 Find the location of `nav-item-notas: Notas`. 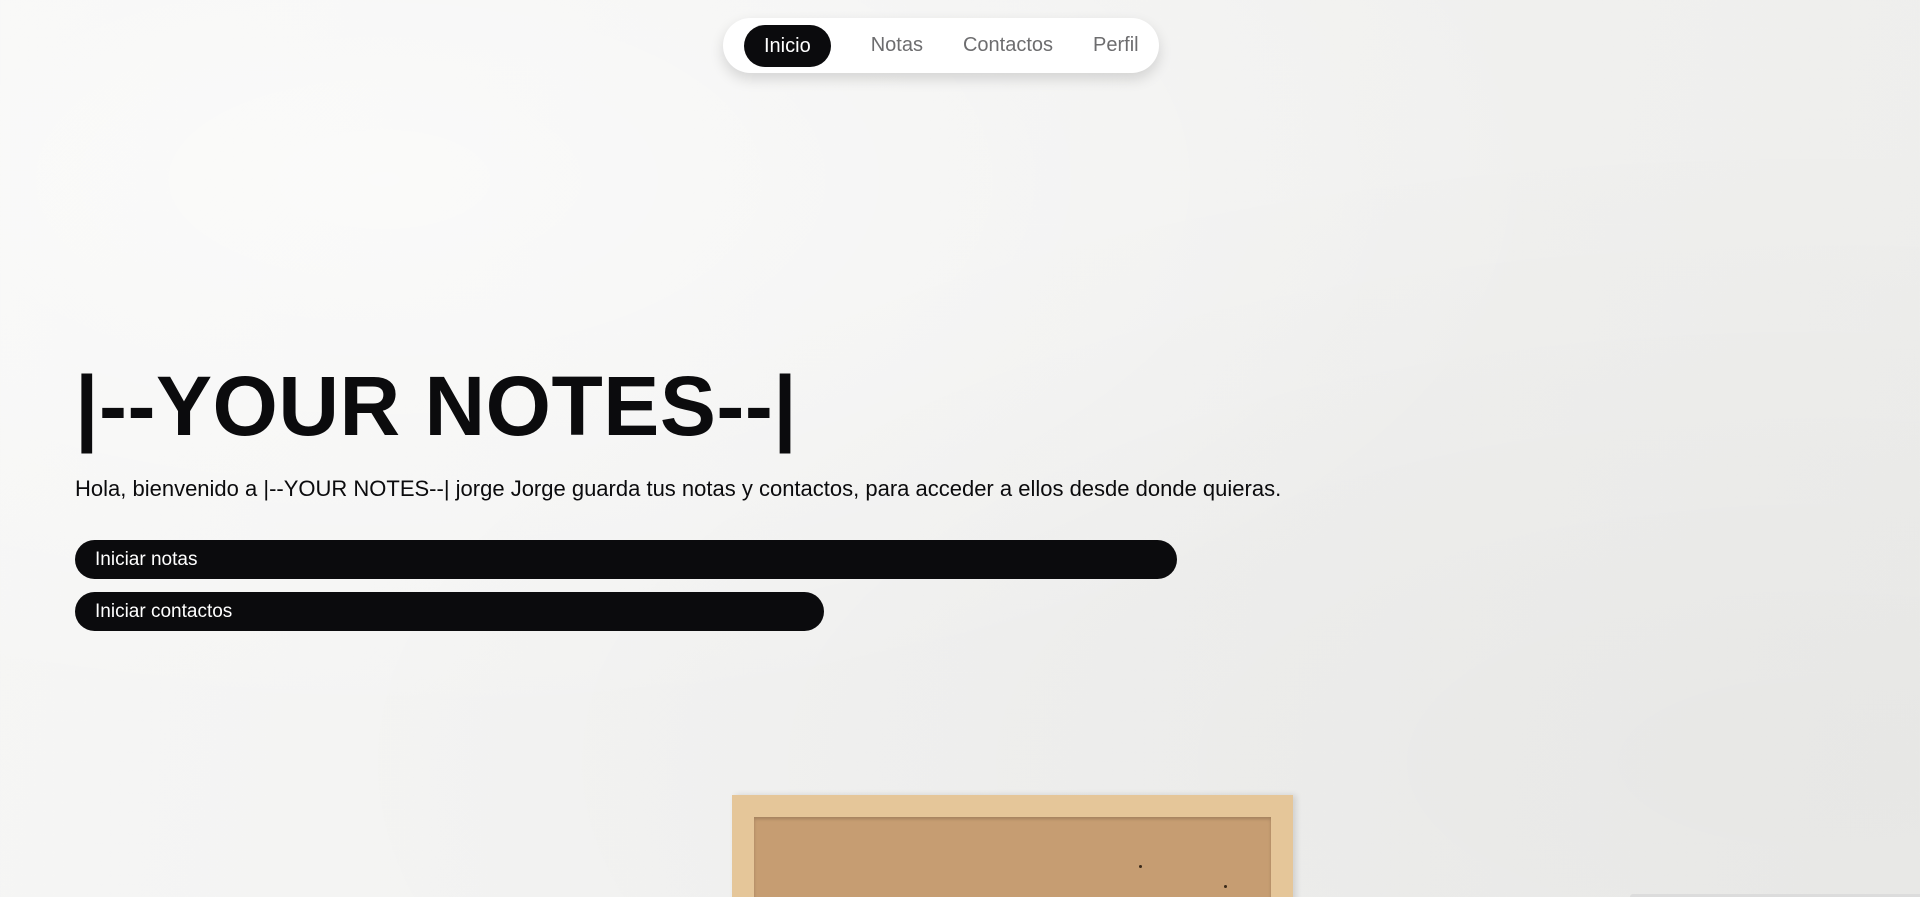

nav-item-notas: Notas is located at coordinates (897, 45).